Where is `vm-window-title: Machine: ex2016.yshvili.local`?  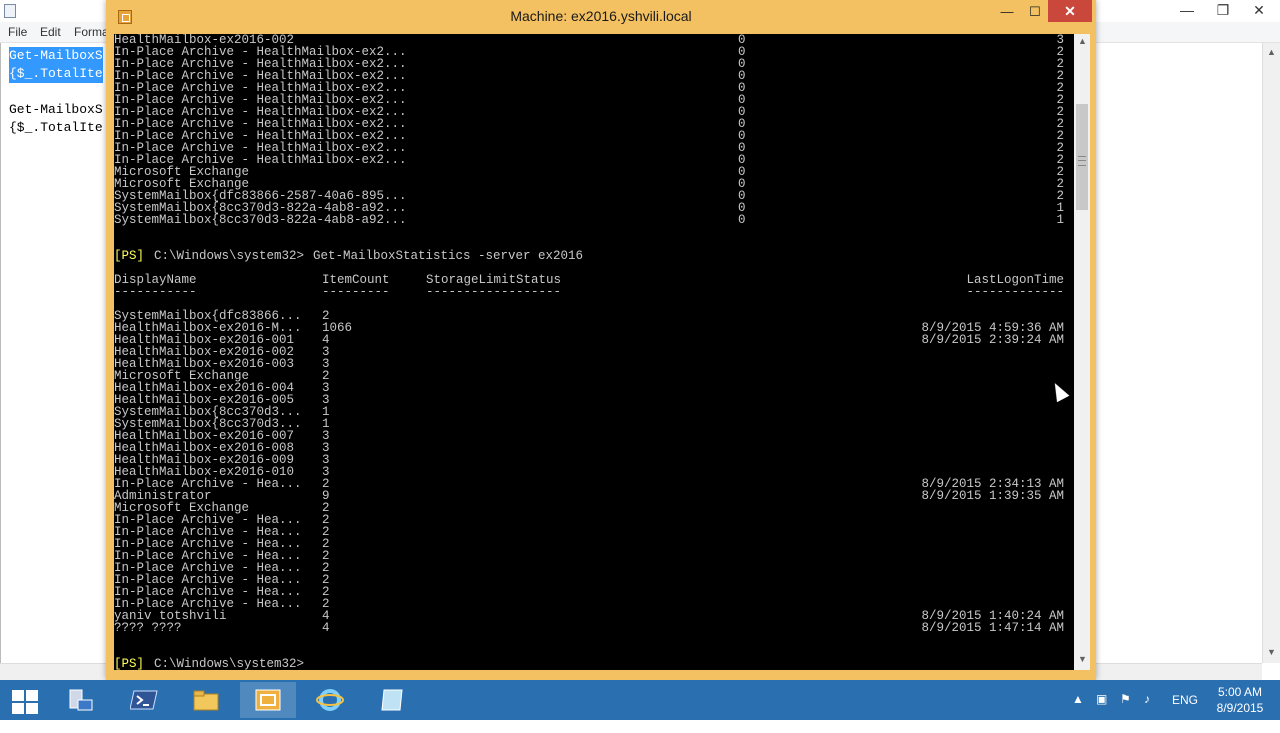 vm-window-title: Machine: ex2016.yshvili.local is located at coordinates (601, 16).